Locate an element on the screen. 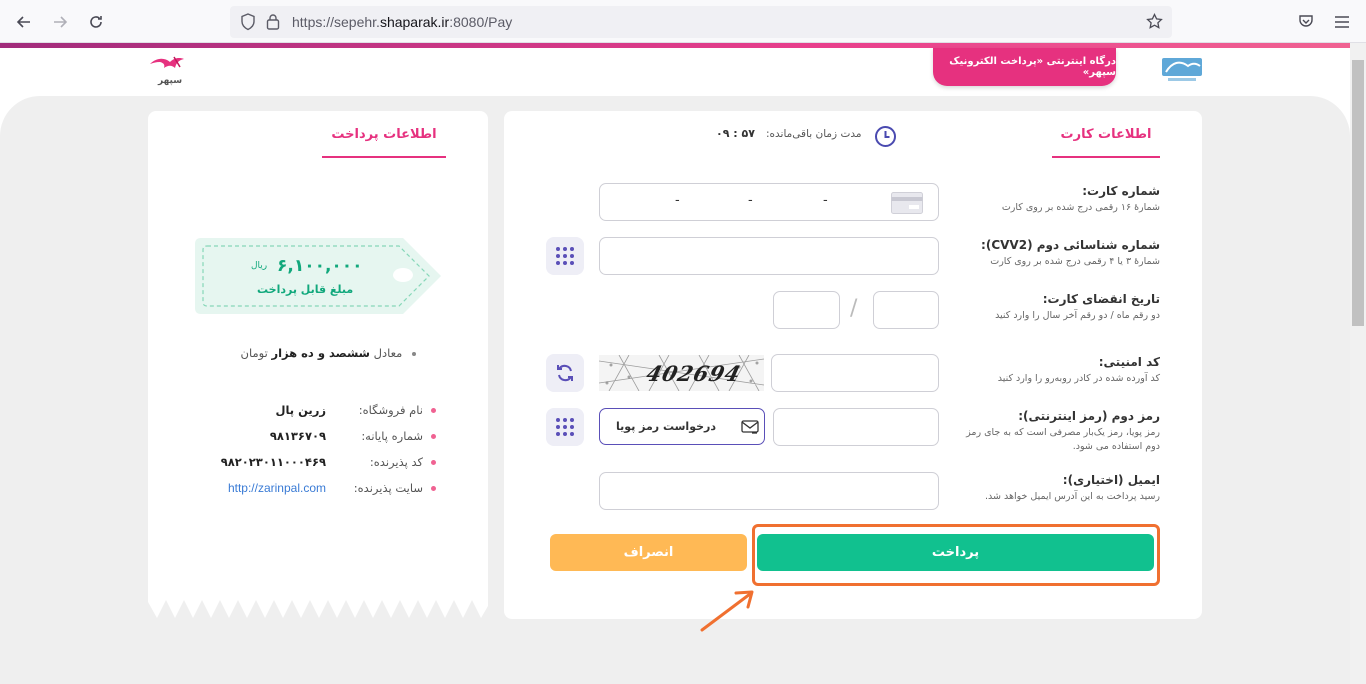 Image resolution: width=1366 pixels, height=684 pixels. expiry-slash: / is located at coordinates (854, 308).